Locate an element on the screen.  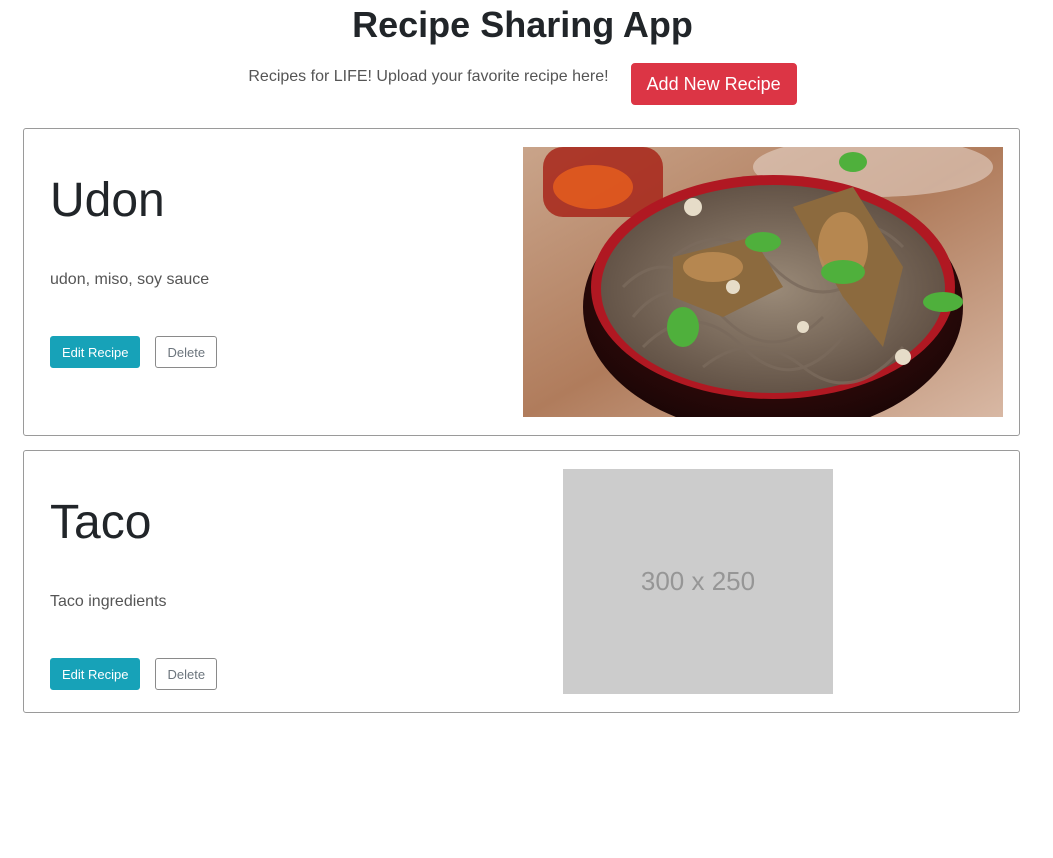
noodle-bowl-photo is located at coordinates (763, 282).